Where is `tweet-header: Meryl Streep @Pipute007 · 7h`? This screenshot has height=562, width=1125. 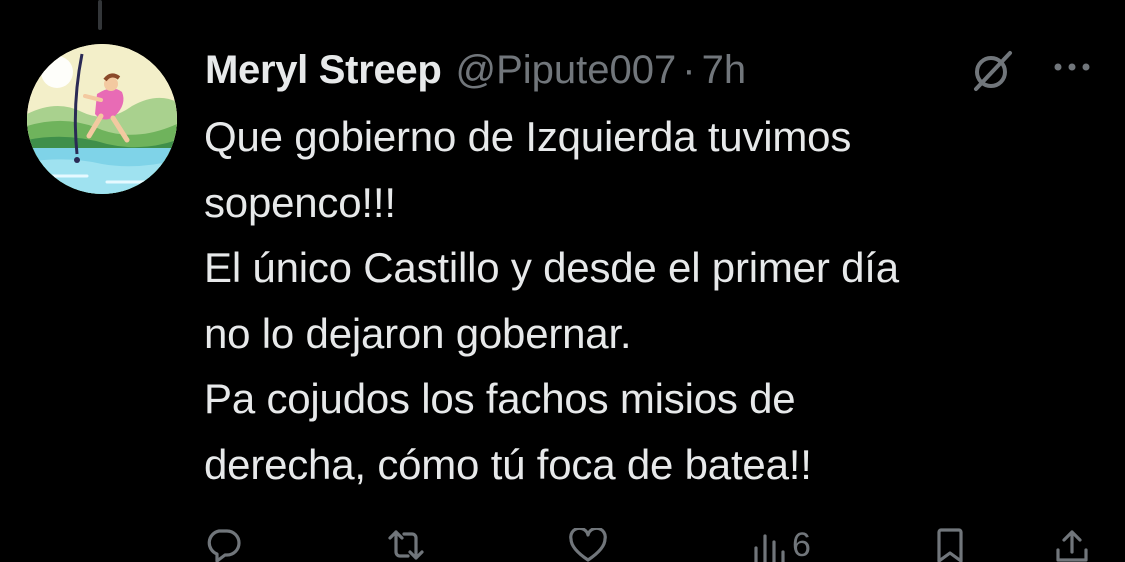
tweet-header: Meryl Streep @Pipute007 · 7h is located at coordinates (475, 70).